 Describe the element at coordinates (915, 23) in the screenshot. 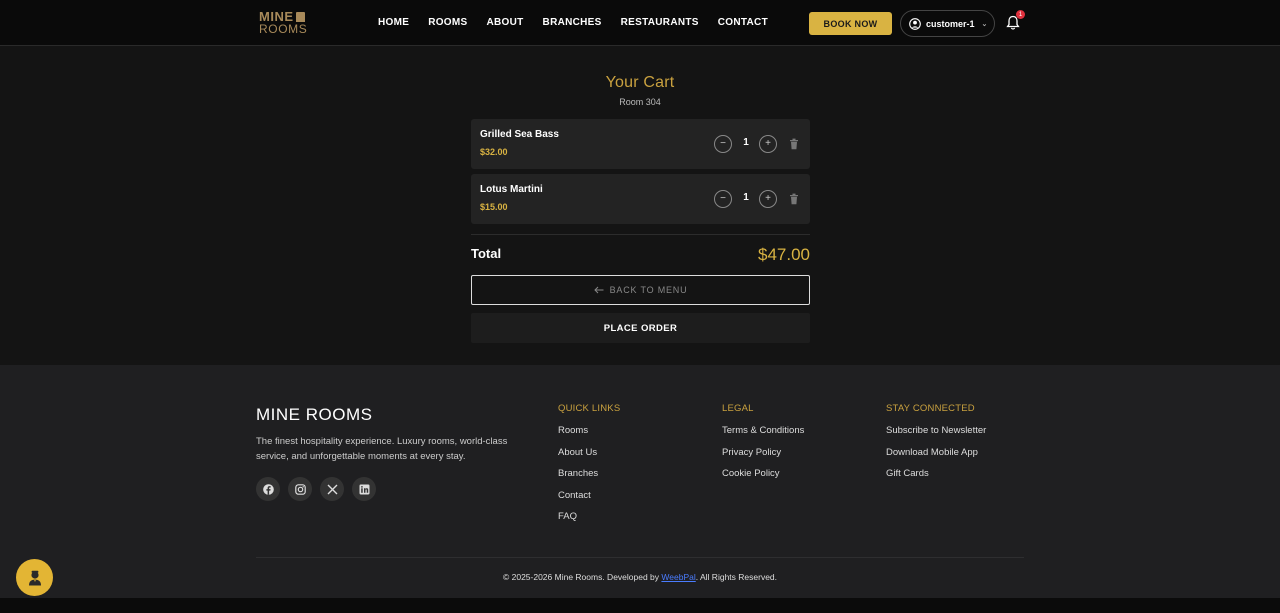

I see `user-circle-icon` at that location.